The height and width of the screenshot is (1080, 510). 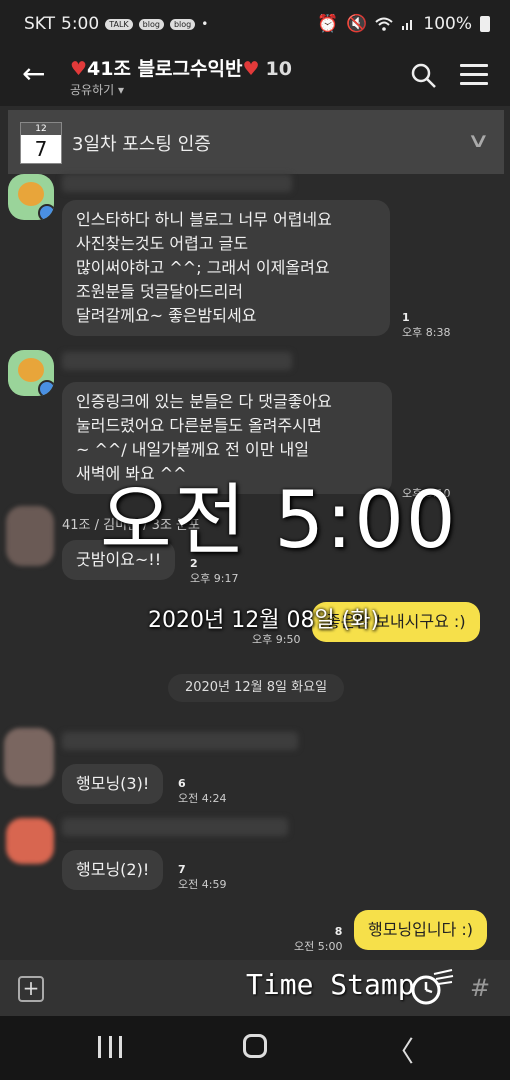 I want to click on plus-icon: +, so click(x=31, y=989).